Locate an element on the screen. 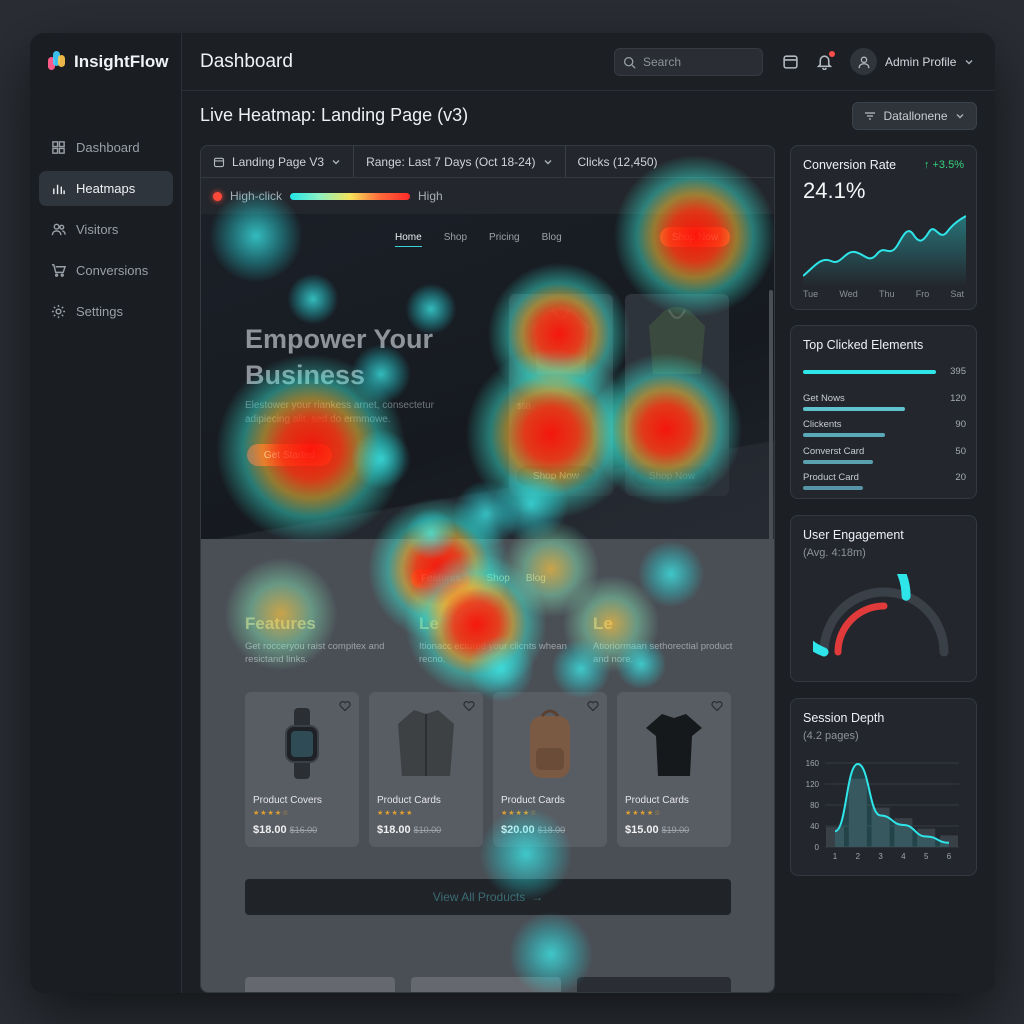  product-card: Product Cards ★★★★☆ $15.00 $19.00 is located at coordinates (674, 769).